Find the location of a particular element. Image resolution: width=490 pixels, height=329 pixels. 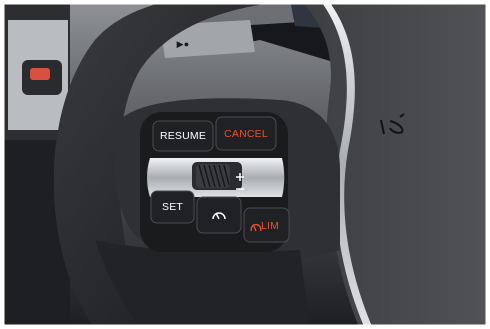

speedometer-icon is located at coordinates (219, 214).